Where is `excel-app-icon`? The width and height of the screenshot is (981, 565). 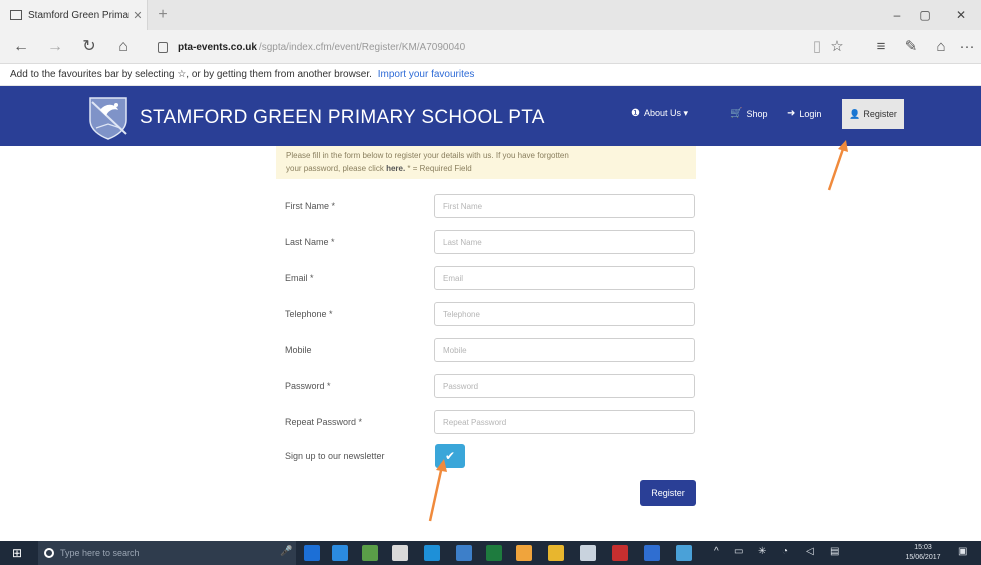 excel-app-icon is located at coordinates (494, 553).